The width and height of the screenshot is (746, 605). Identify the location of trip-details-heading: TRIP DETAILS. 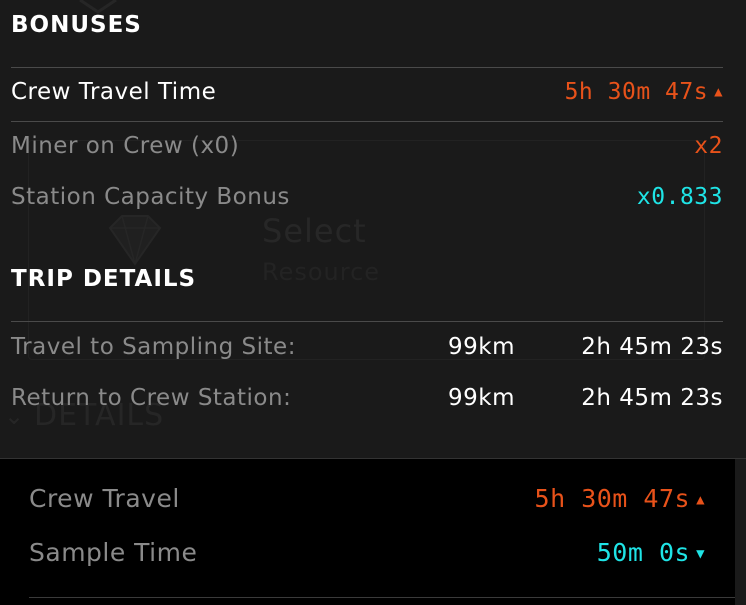
(104, 279).